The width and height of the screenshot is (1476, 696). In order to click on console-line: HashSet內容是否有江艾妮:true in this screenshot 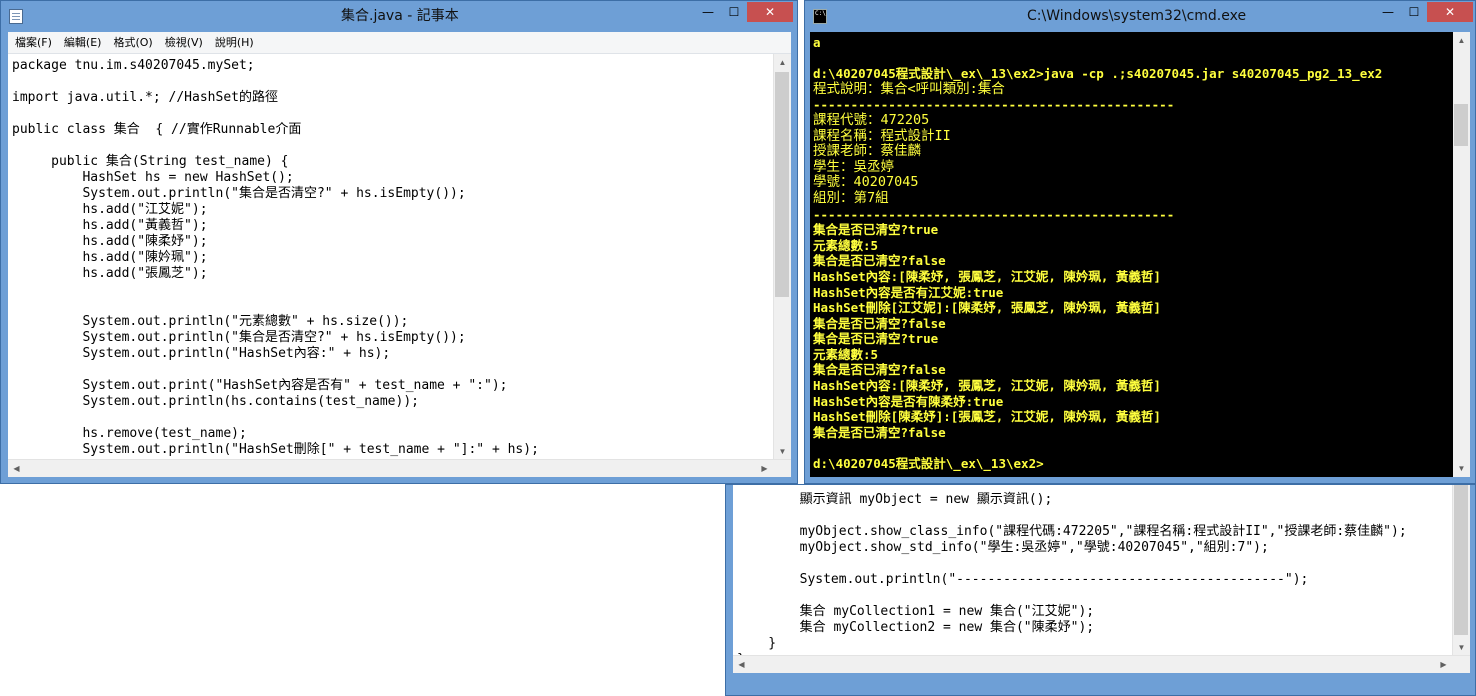, I will do `click(908, 292)`.